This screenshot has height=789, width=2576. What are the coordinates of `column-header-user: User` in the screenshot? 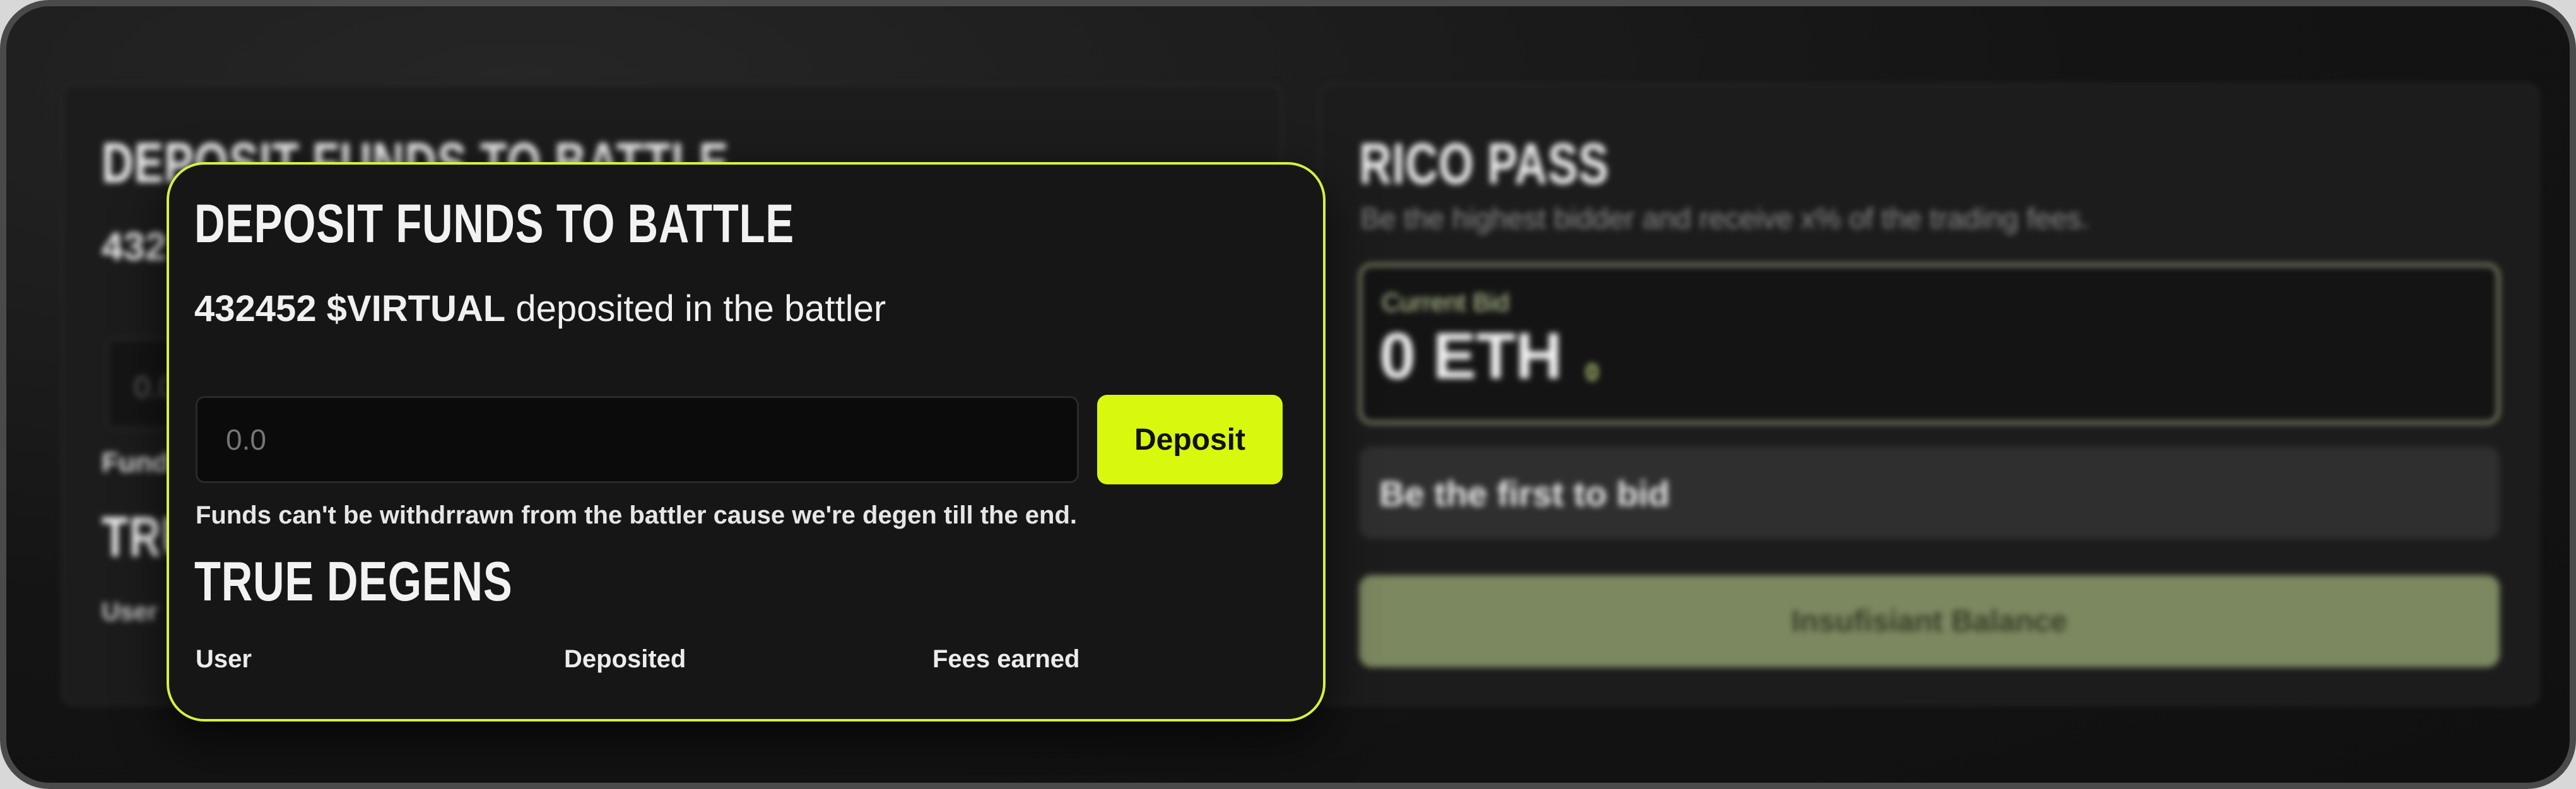 It's located at (224, 659).